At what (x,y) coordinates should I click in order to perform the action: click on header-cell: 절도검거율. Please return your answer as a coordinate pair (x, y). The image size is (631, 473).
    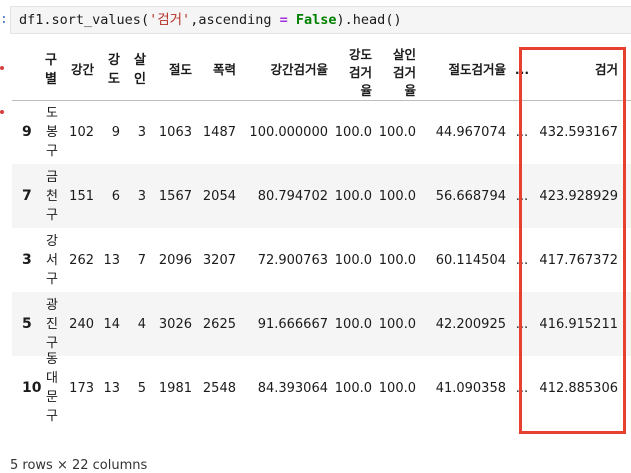
    Looking at the image, I should click on (477, 69).